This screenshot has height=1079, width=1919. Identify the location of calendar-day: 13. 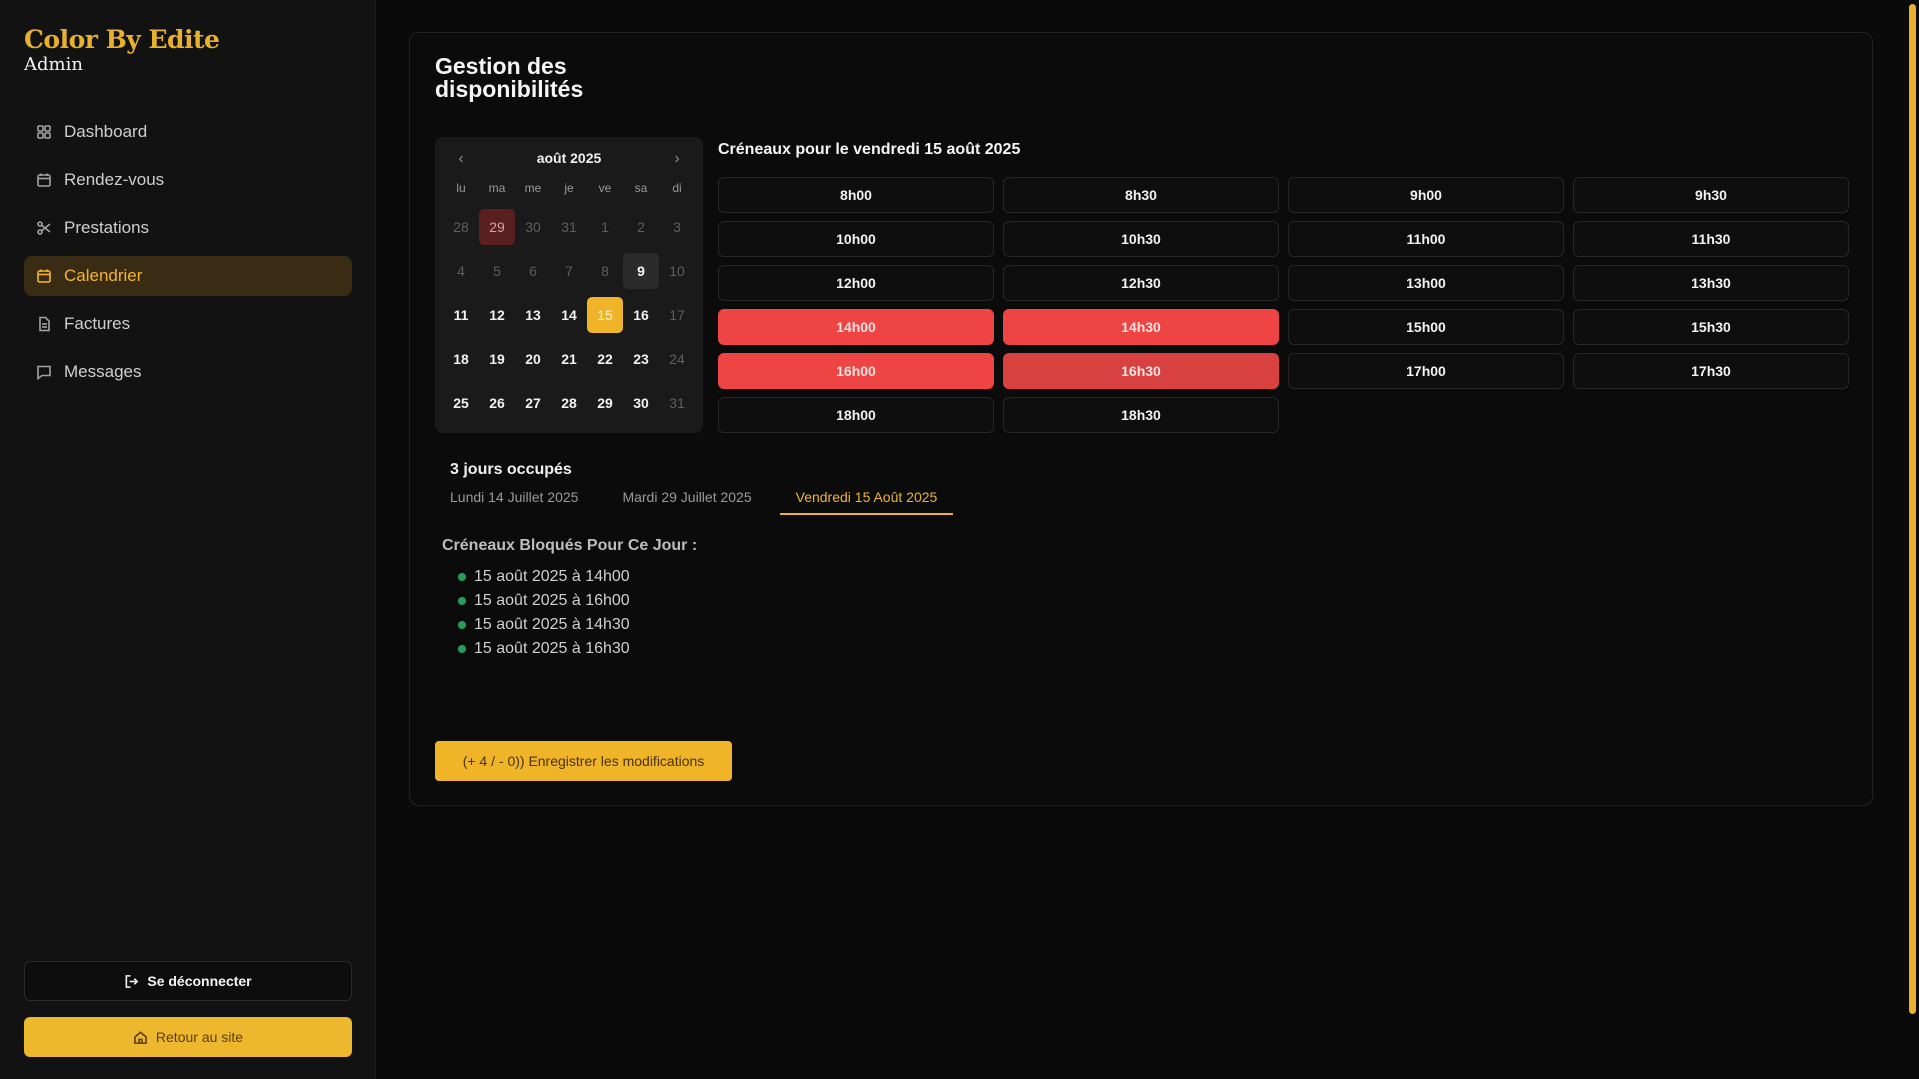
(533, 315).